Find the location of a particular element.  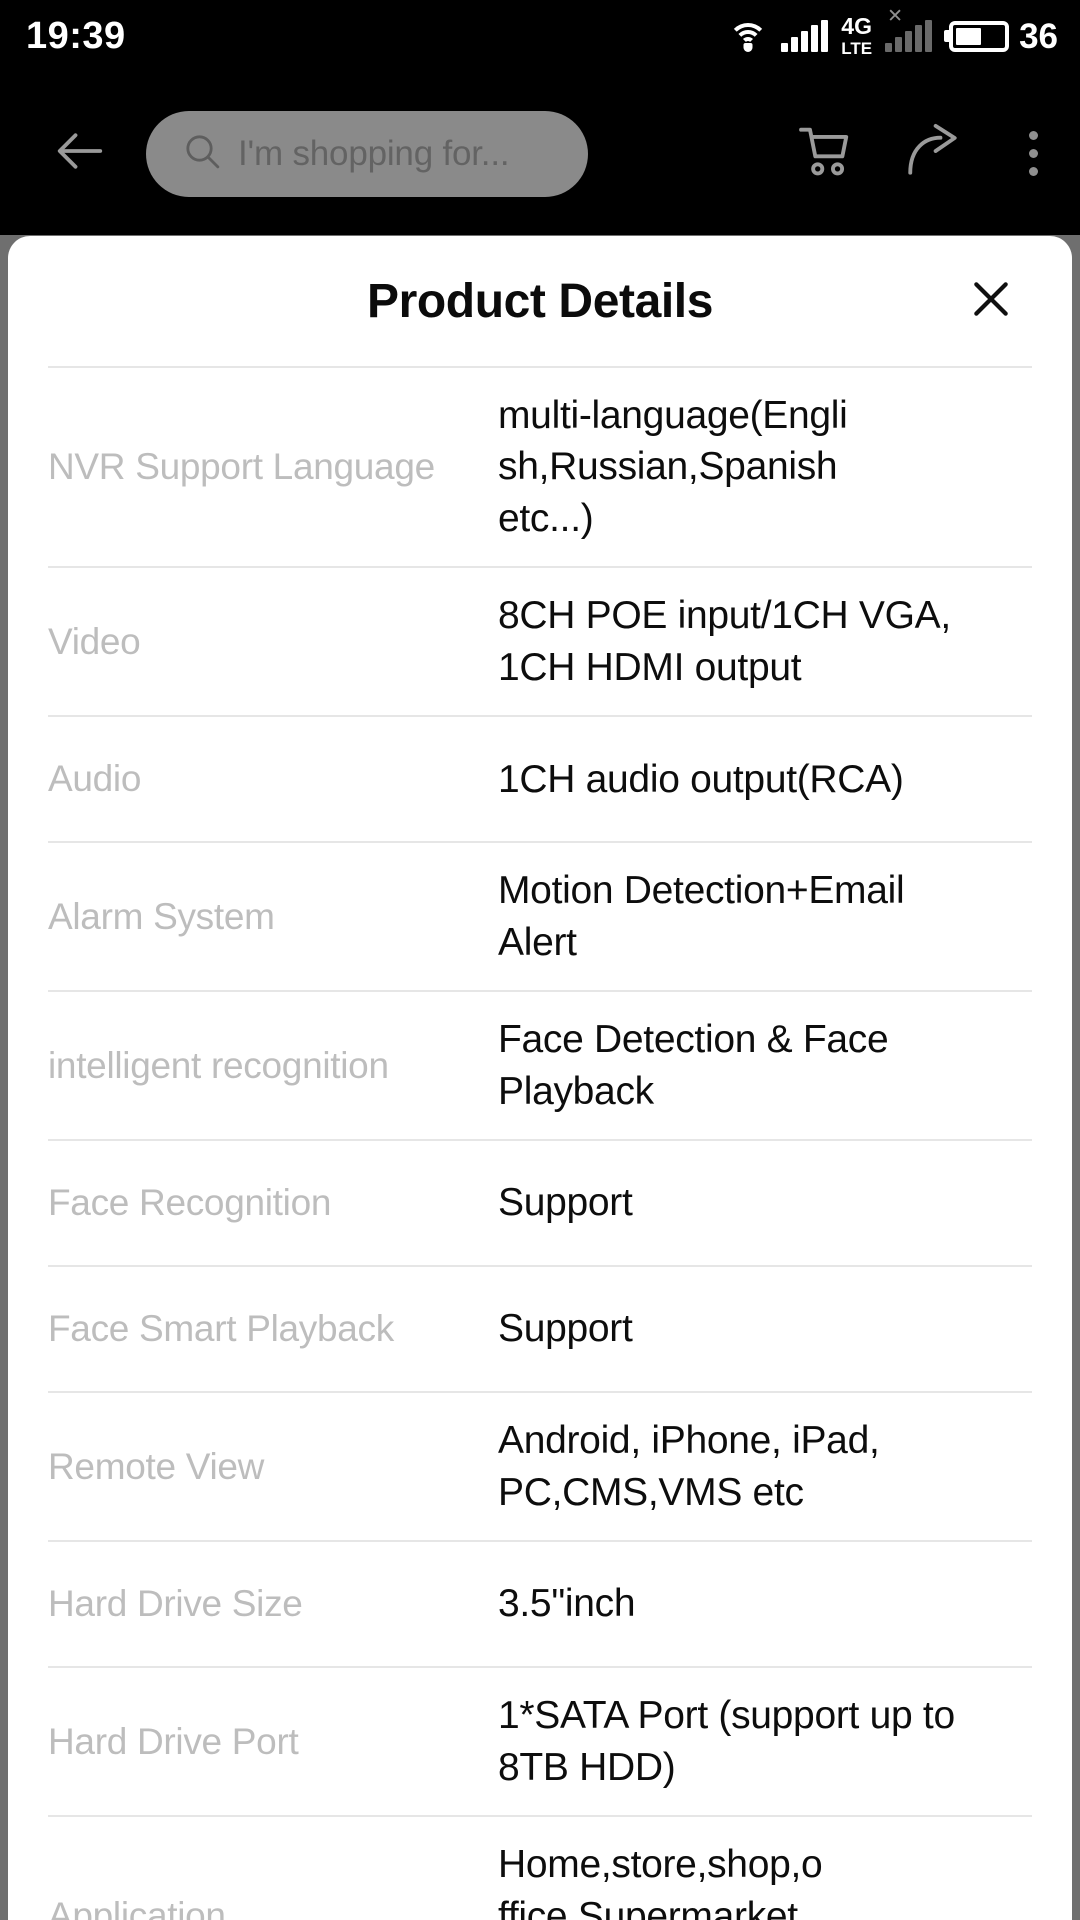

spec-label: NVR Support Language is located at coordinates (241, 467).